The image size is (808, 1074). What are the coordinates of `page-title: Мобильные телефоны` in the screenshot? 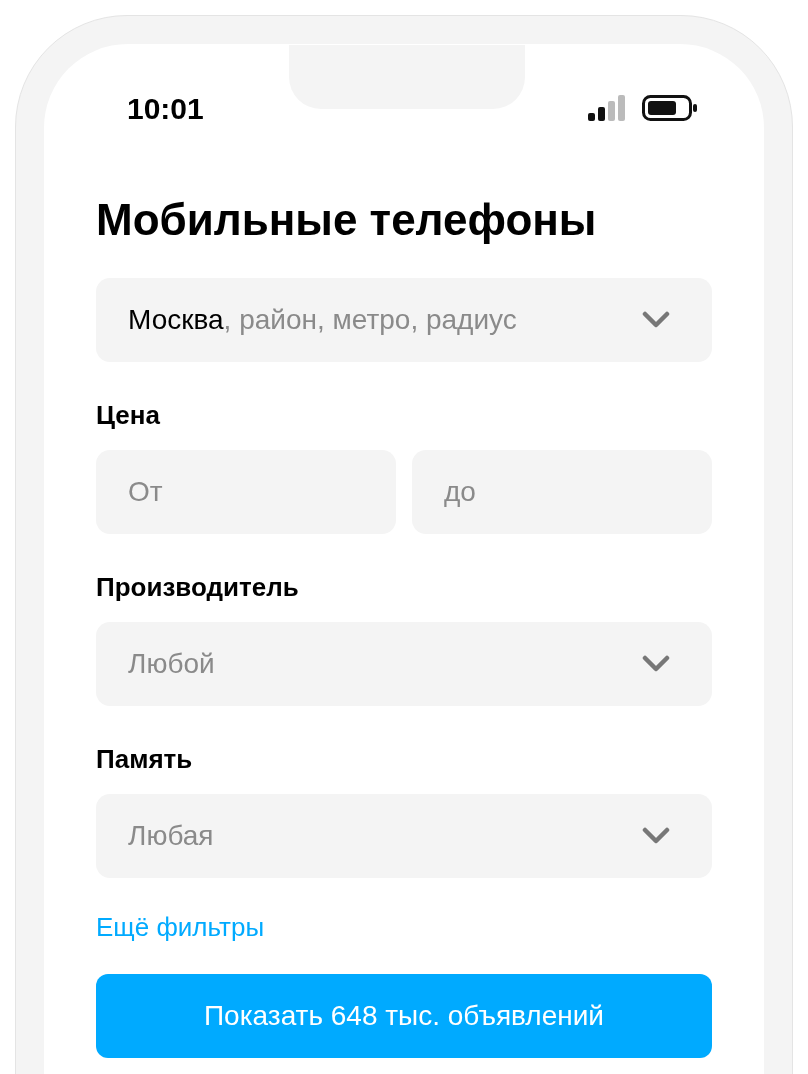 It's located at (347, 220).